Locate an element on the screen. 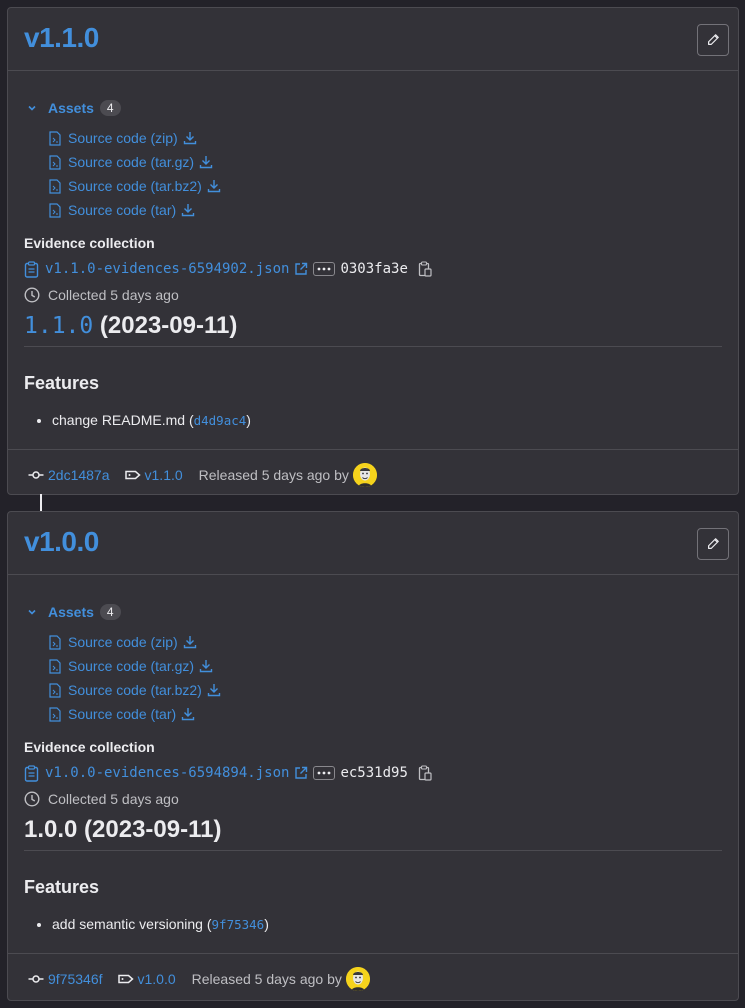  commit-link: 9f75346 is located at coordinates (238, 924).